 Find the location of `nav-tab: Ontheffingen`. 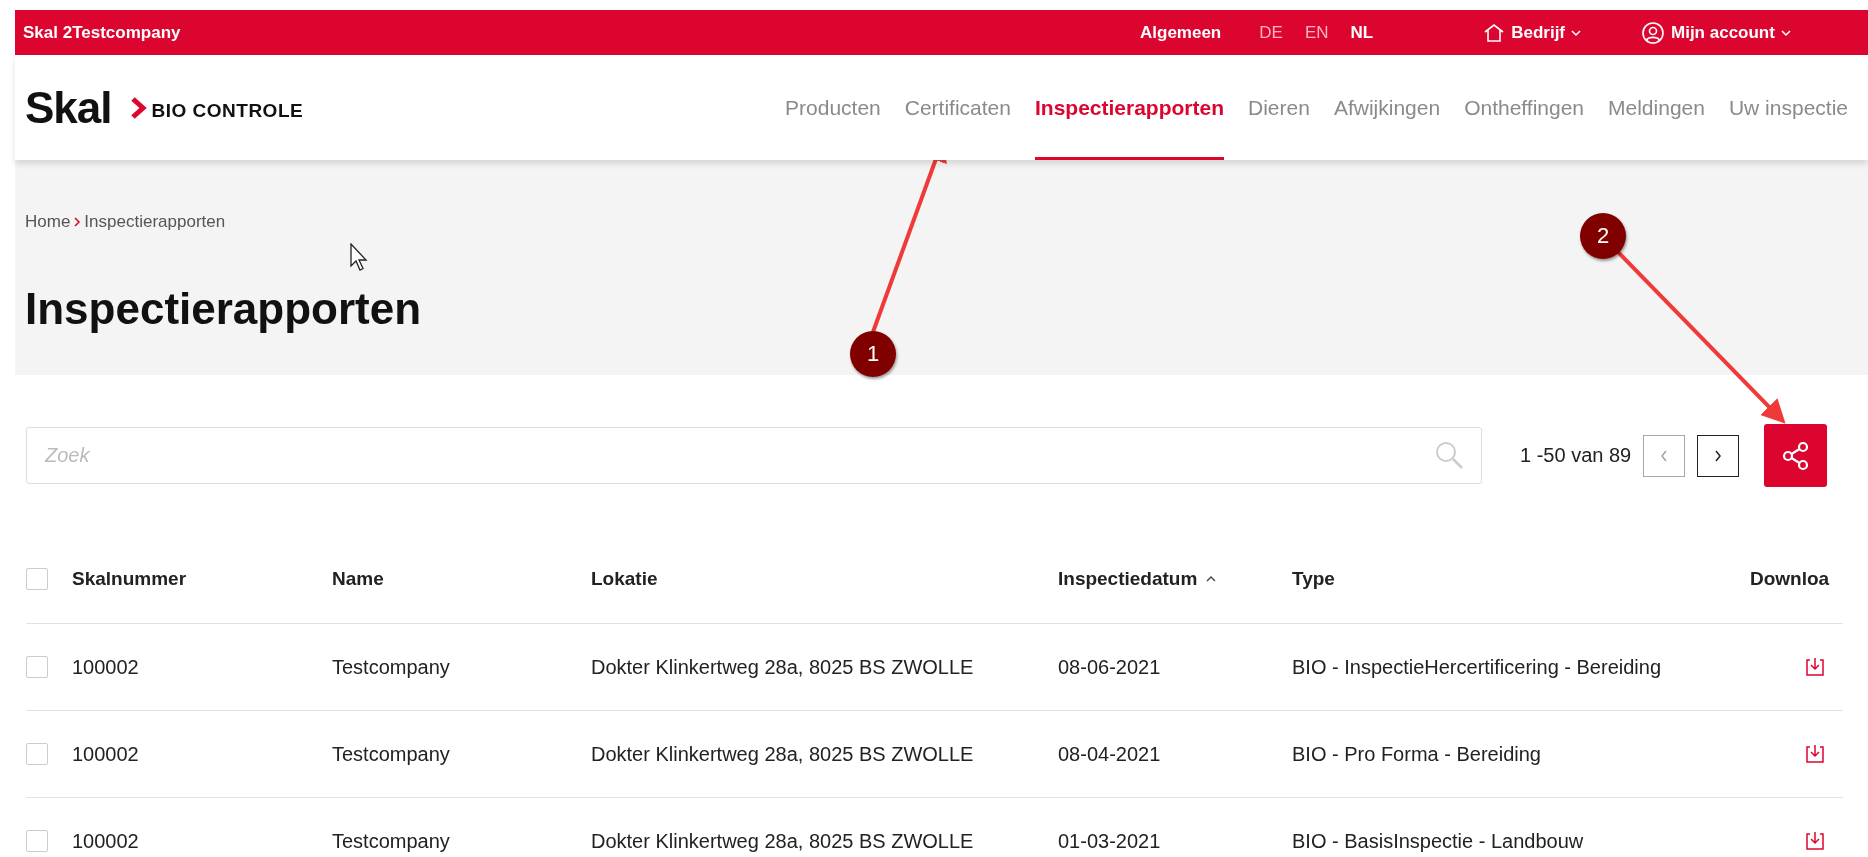

nav-tab: Ontheffingen is located at coordinates (1524, 107).